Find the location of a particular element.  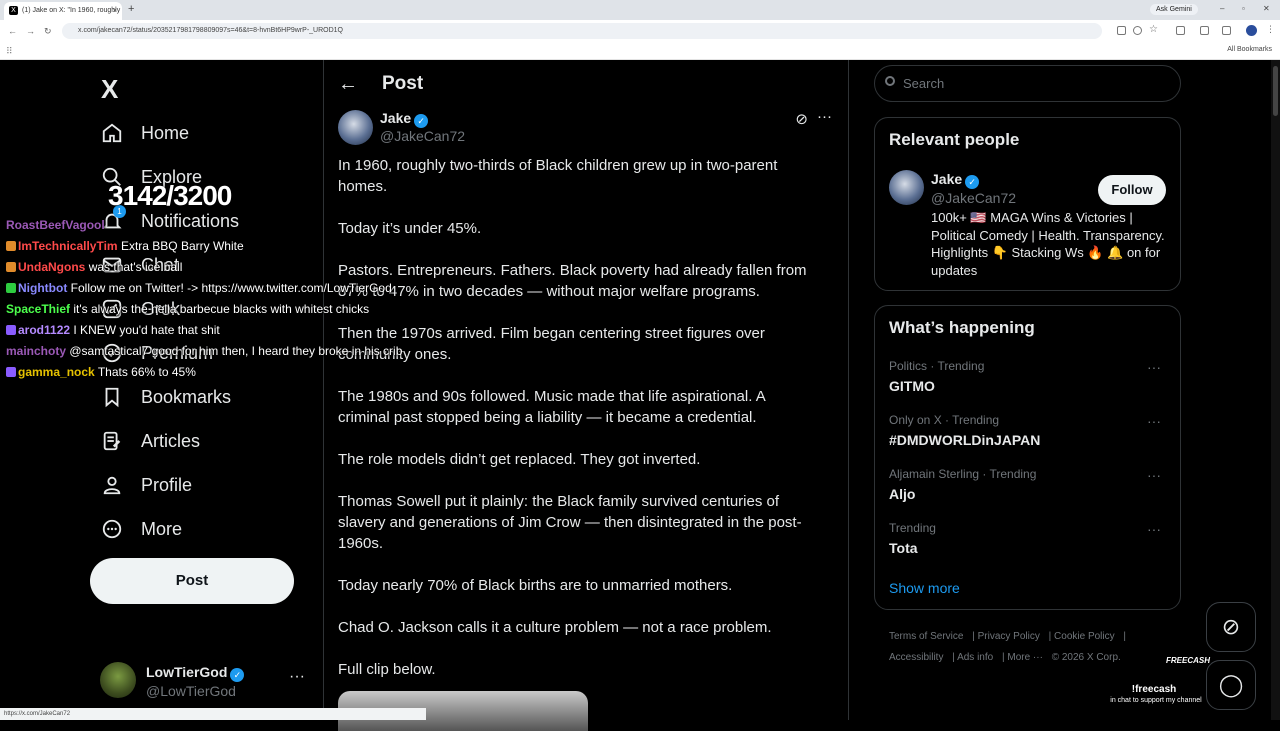

nav-articles: Articles is located at coordinates (150, 441).